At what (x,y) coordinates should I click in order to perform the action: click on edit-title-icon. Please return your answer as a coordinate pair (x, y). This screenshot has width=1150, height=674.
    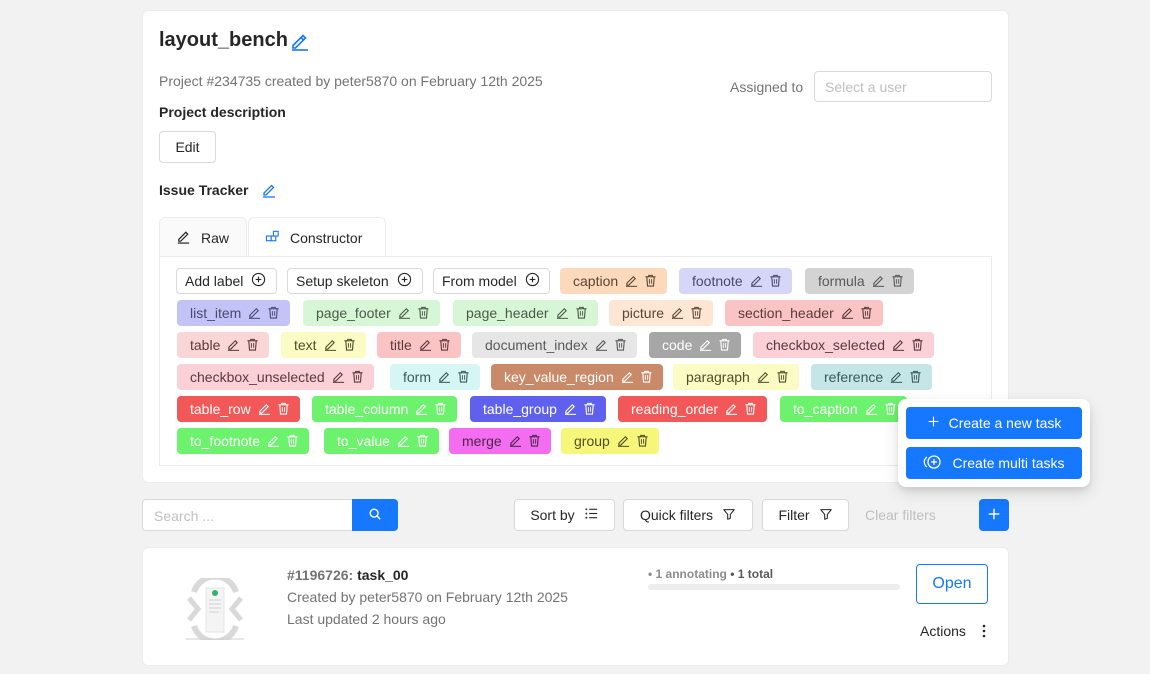
    Looking at the image, I should click on (300, 41).